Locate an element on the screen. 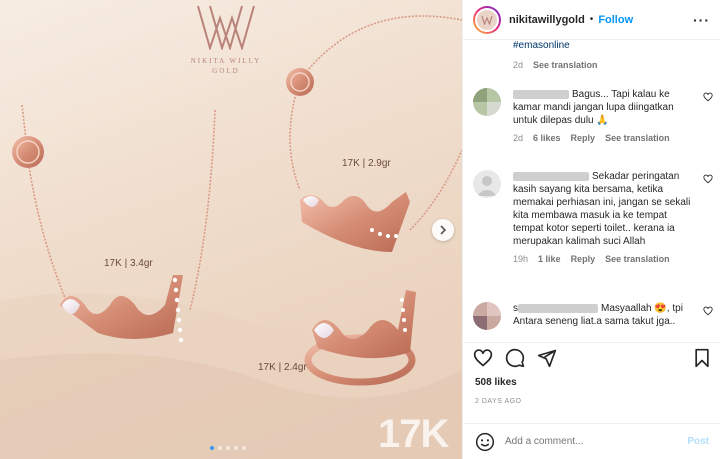 The image size is (720, 459). brand-logo: NIKITA WILLY GOLD is located at coordinates (226, 39).